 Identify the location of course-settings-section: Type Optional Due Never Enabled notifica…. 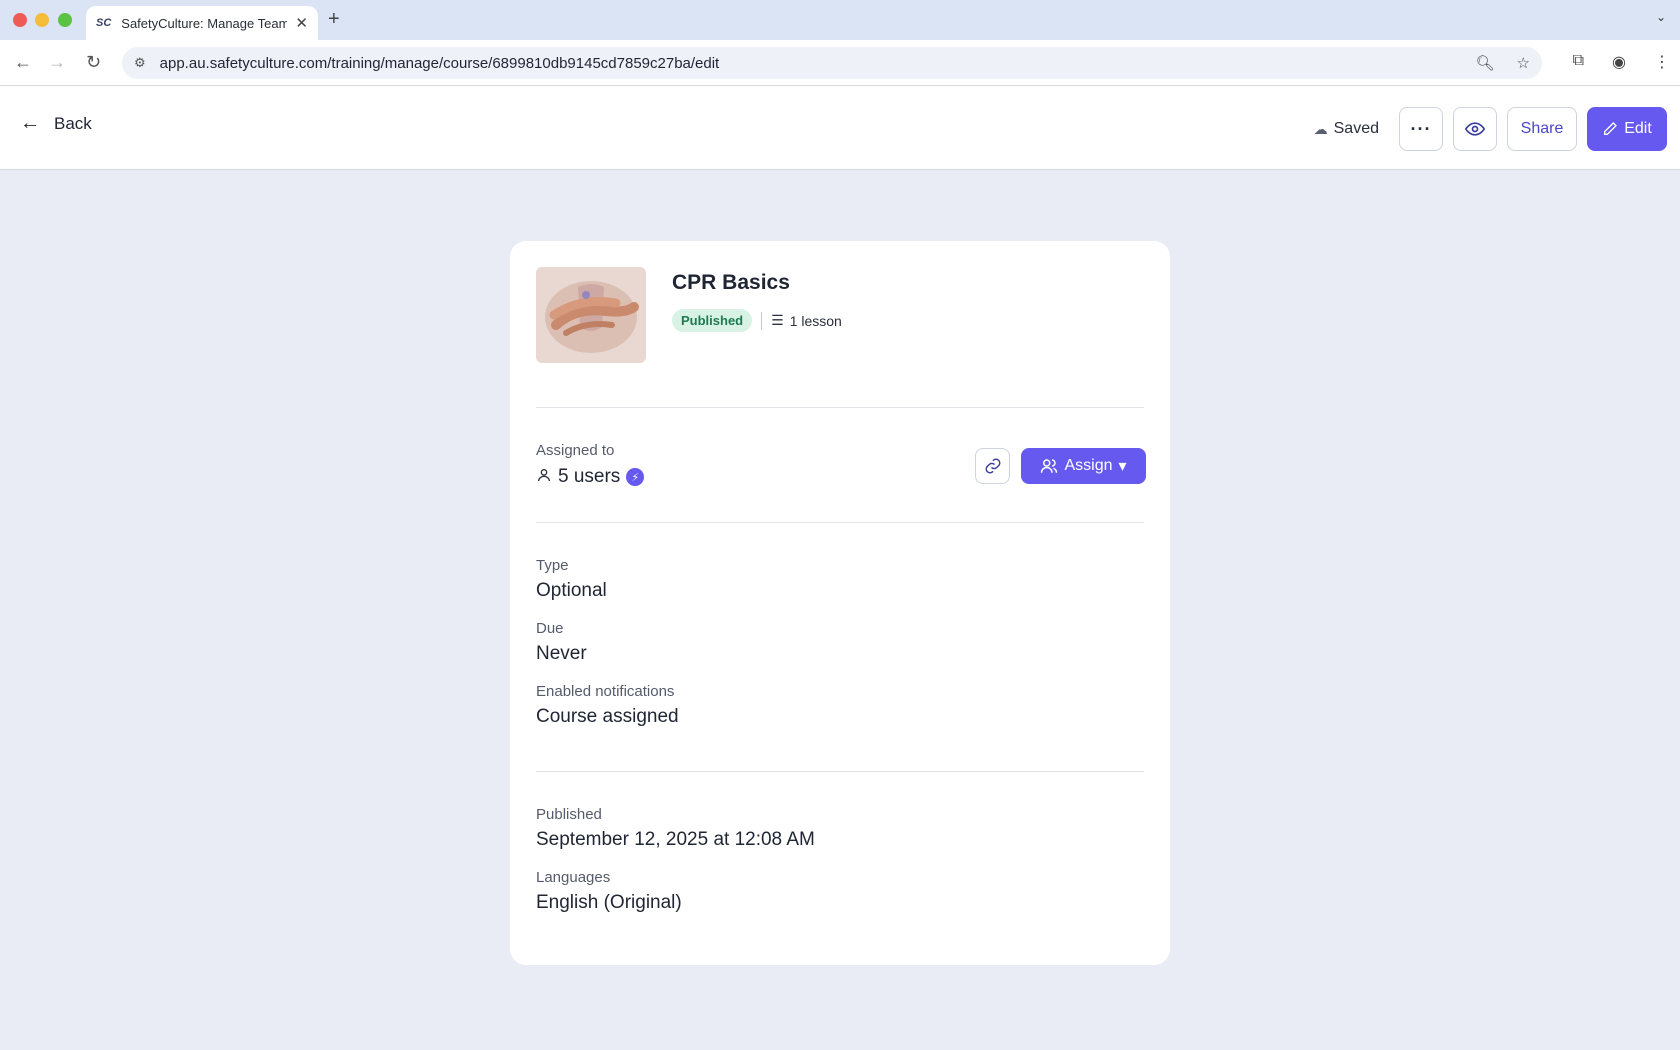
(840, 647).